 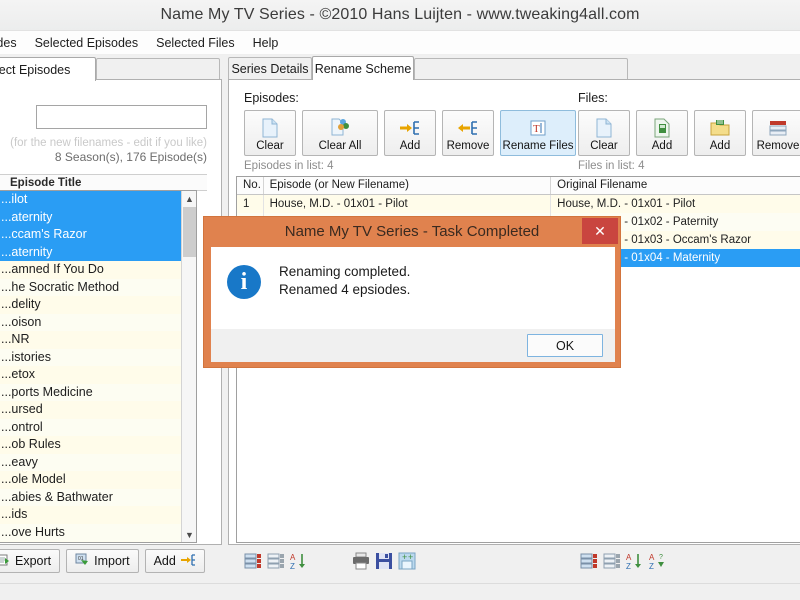 I want to click on episodes-add-button: Add, so click(x=410, y=133).